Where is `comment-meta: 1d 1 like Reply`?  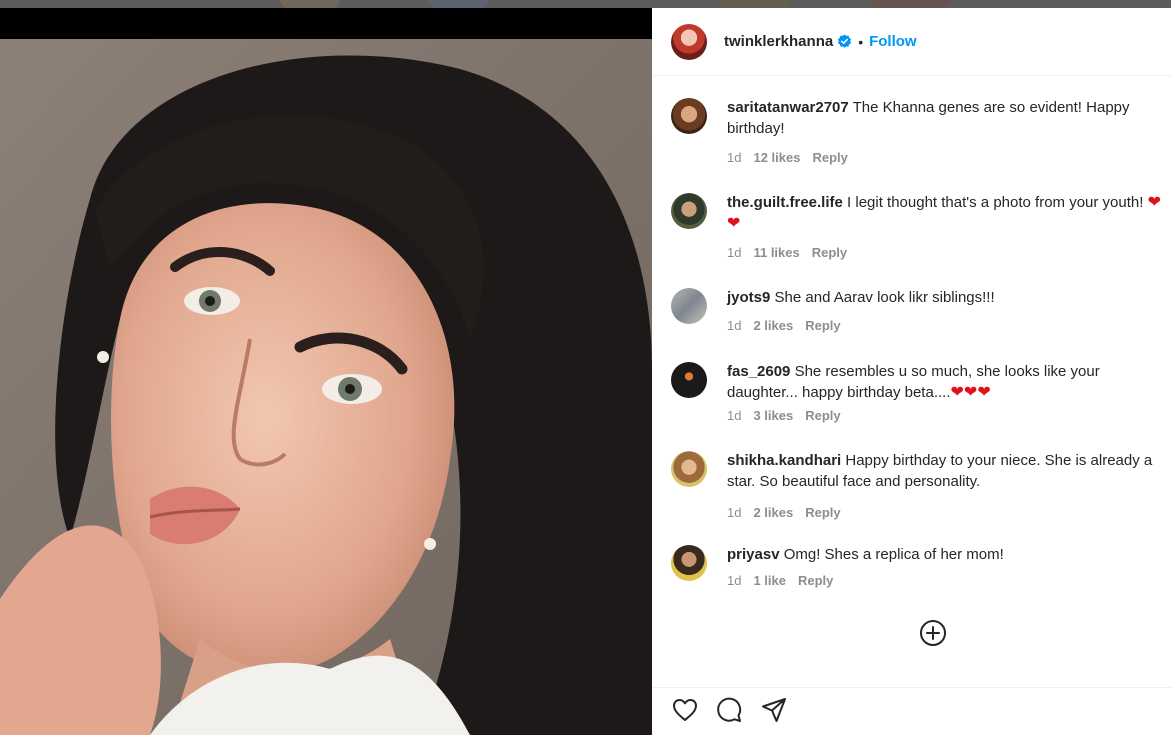
comment-meta: 1d 1 like Reply is located at coordinates (780, 580).